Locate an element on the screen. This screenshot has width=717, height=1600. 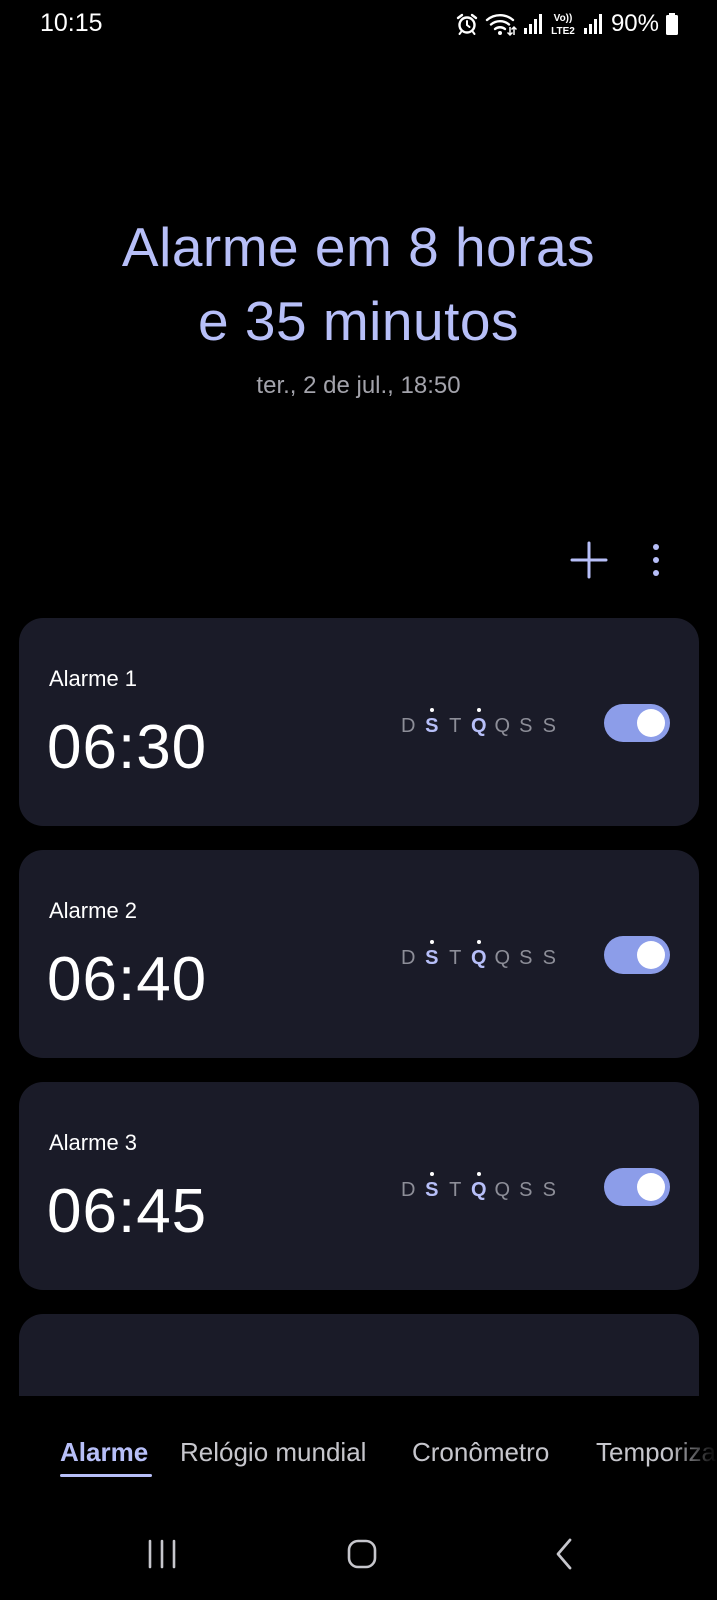
alarm-name: Alarme 3 is located at coordinates (93, 1142).